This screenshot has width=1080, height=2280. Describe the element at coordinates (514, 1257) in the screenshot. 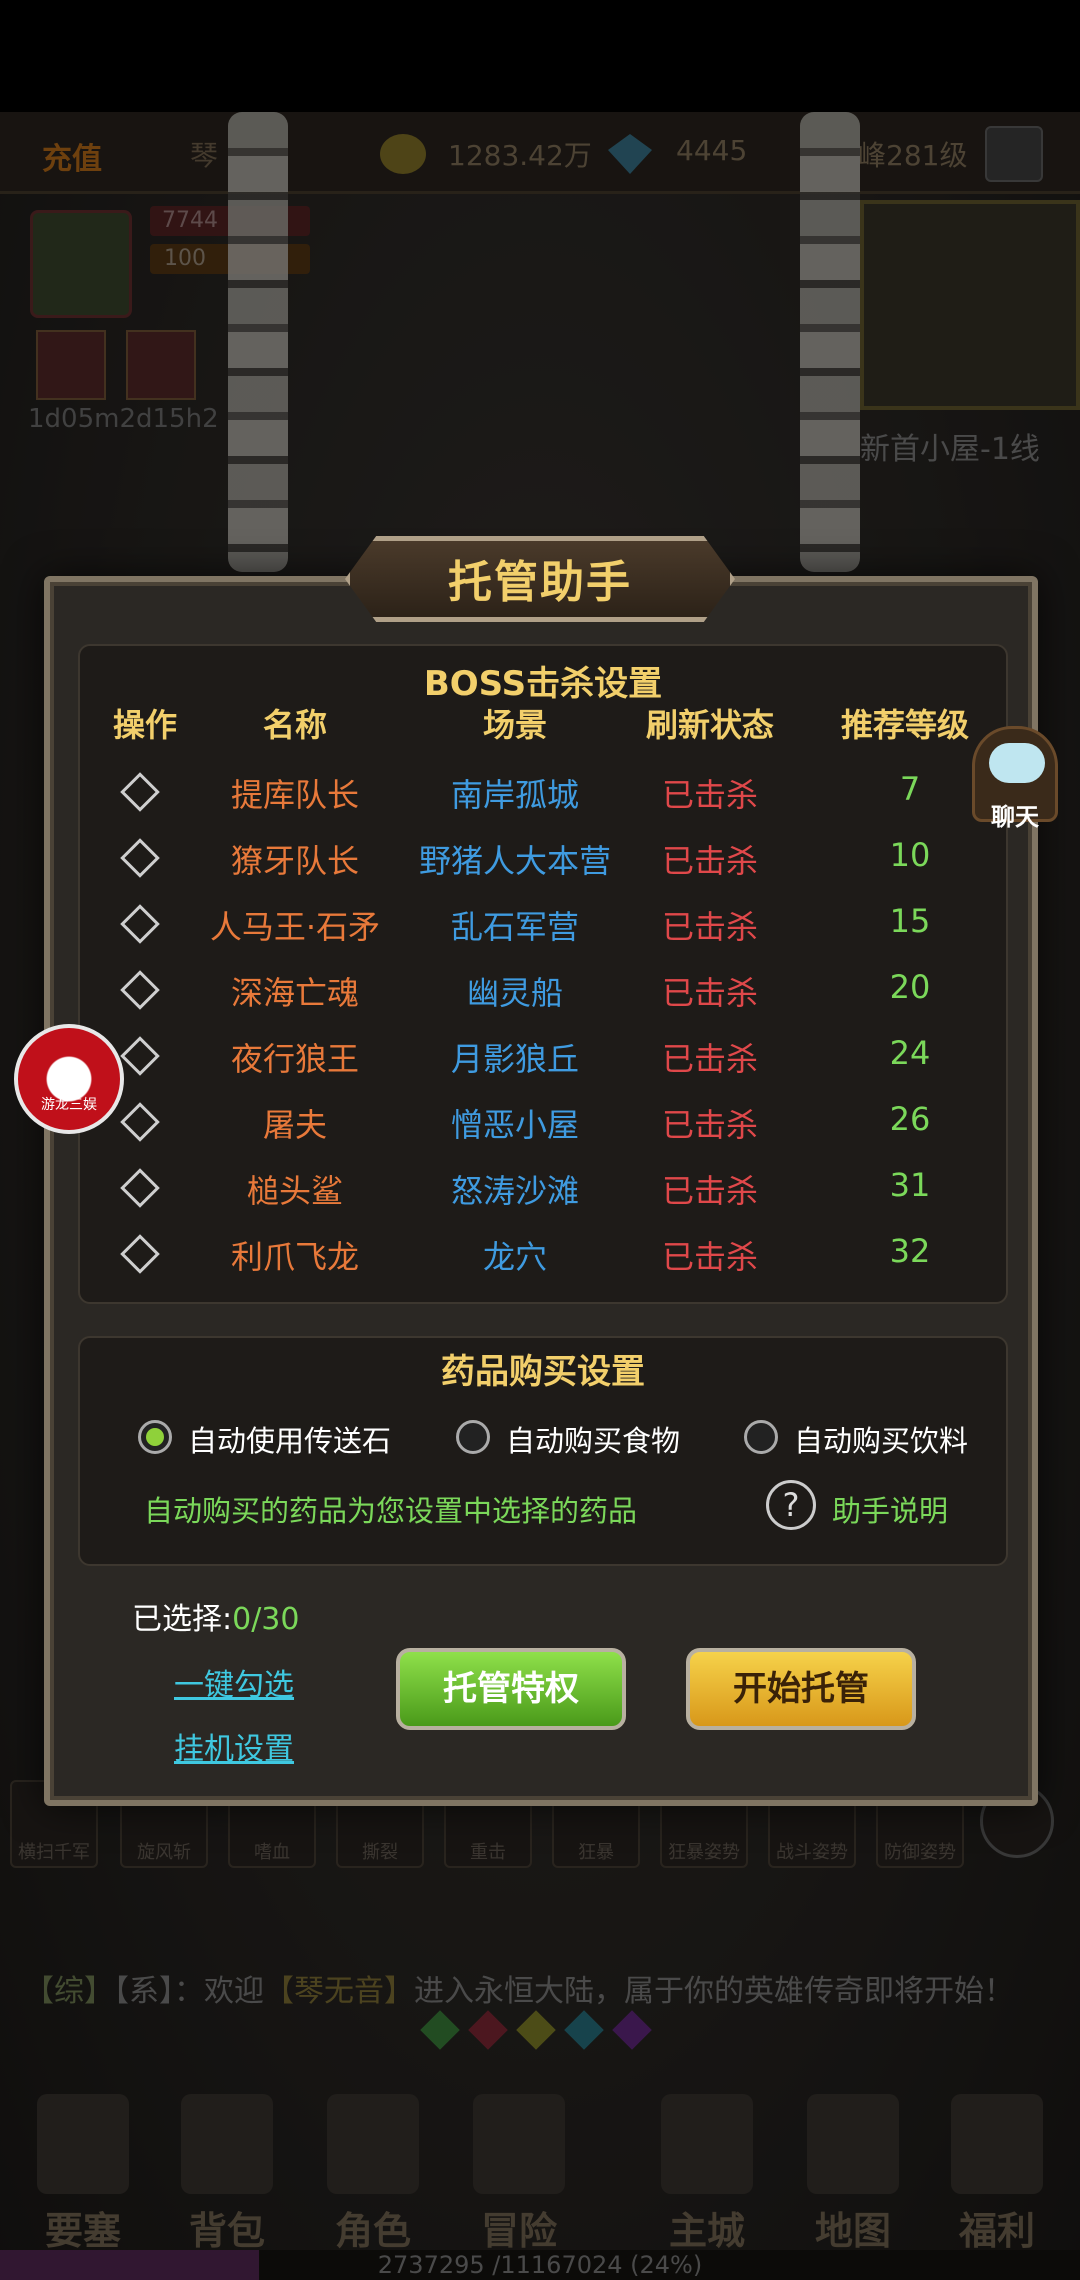

I see `boss-scene: 龙穴` at that location.